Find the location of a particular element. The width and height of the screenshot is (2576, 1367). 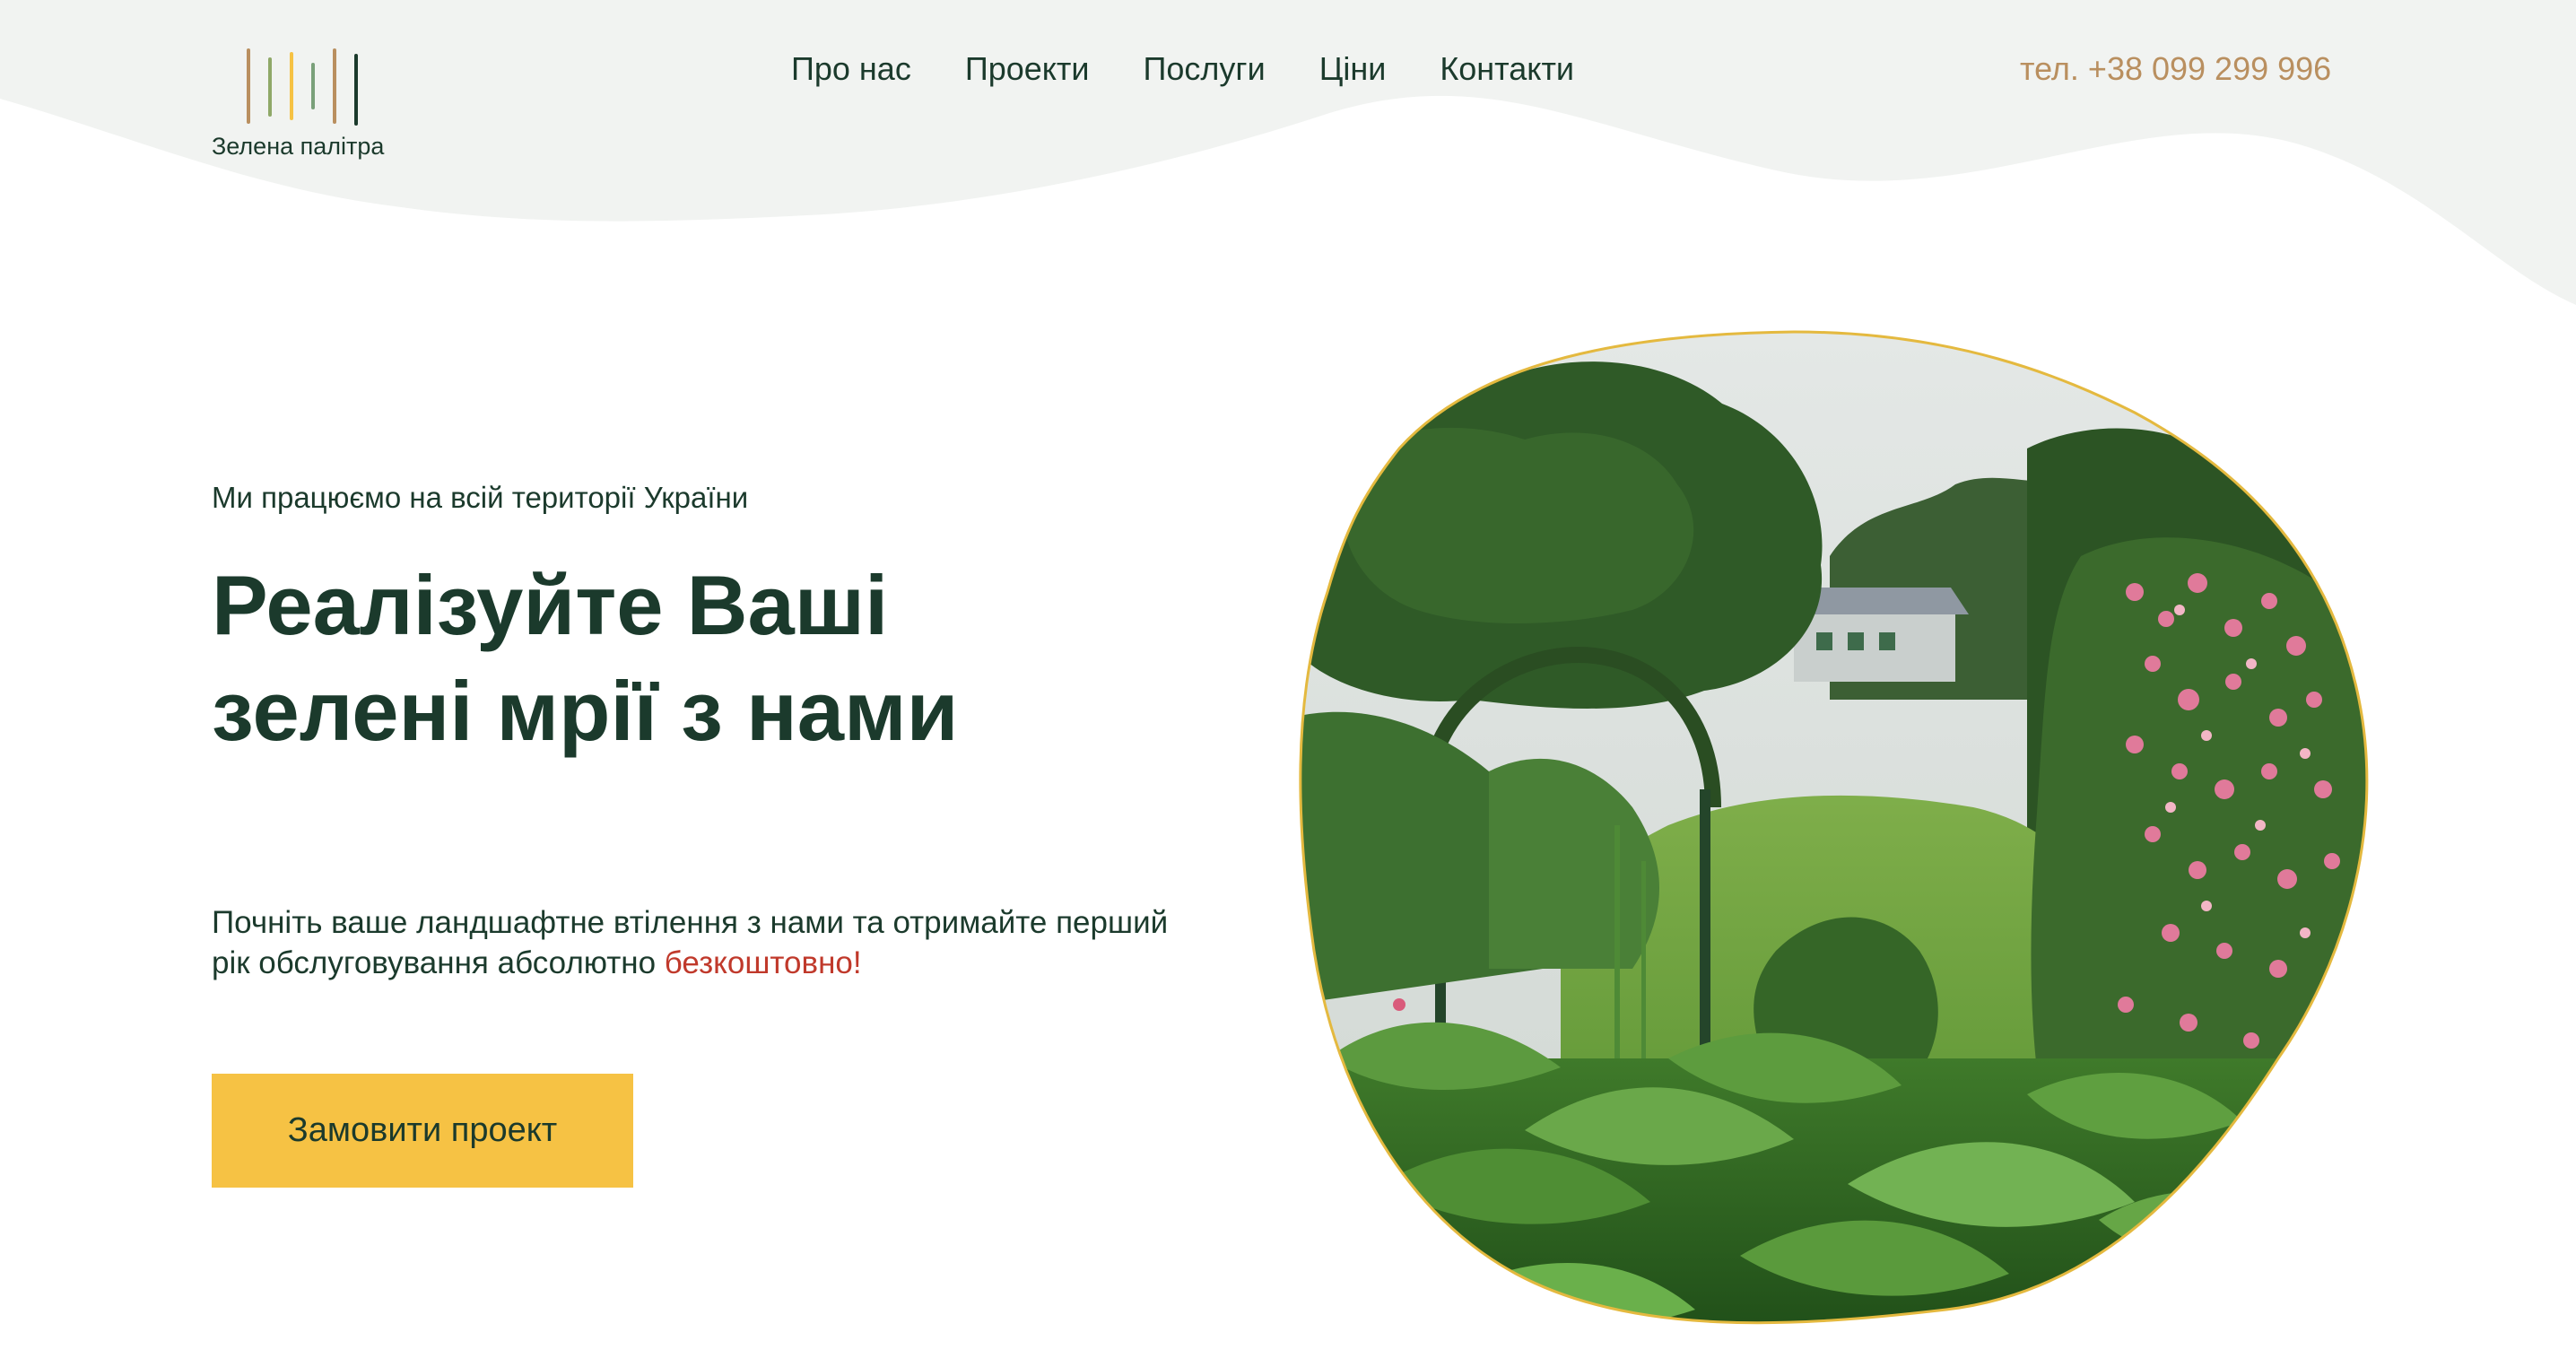

phone-link: тел. +38 099 299 996 is located at coordinates (2175, 69).